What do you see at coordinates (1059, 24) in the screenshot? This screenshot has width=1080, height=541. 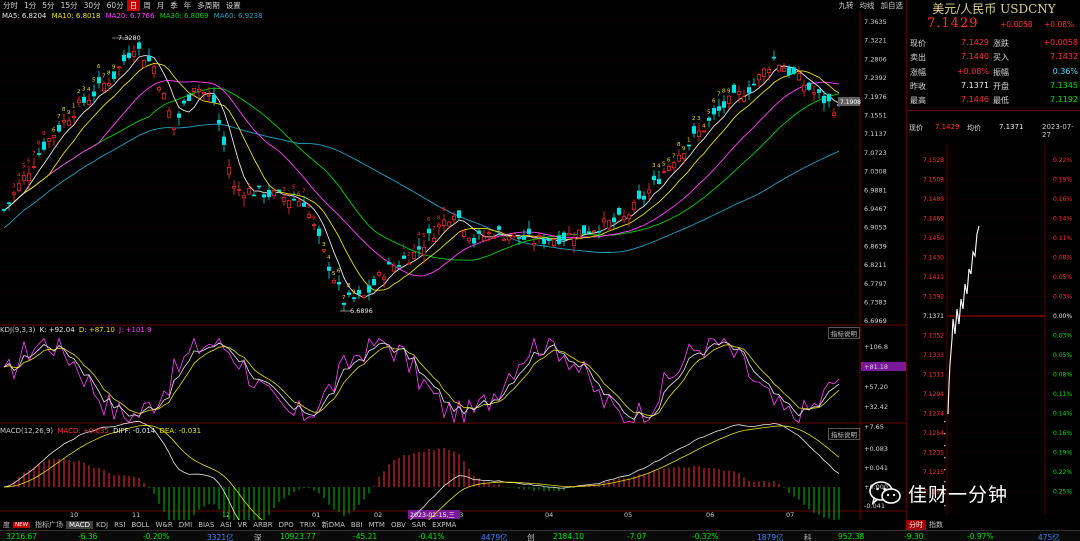 I see `price-change-pct: +0.08%` at bounding box center [1059, 24].